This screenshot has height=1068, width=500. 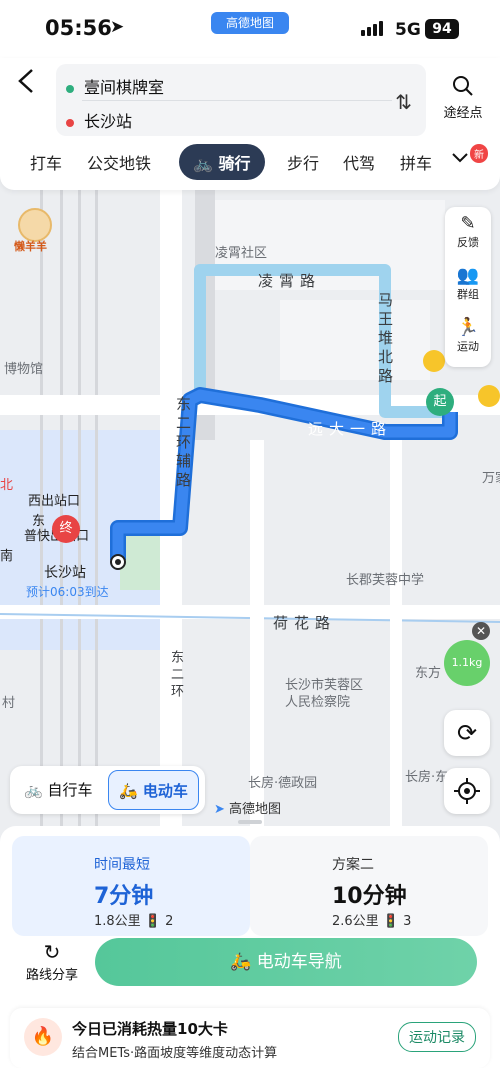 I want to click on search-icon, so click(x=463, y=86).